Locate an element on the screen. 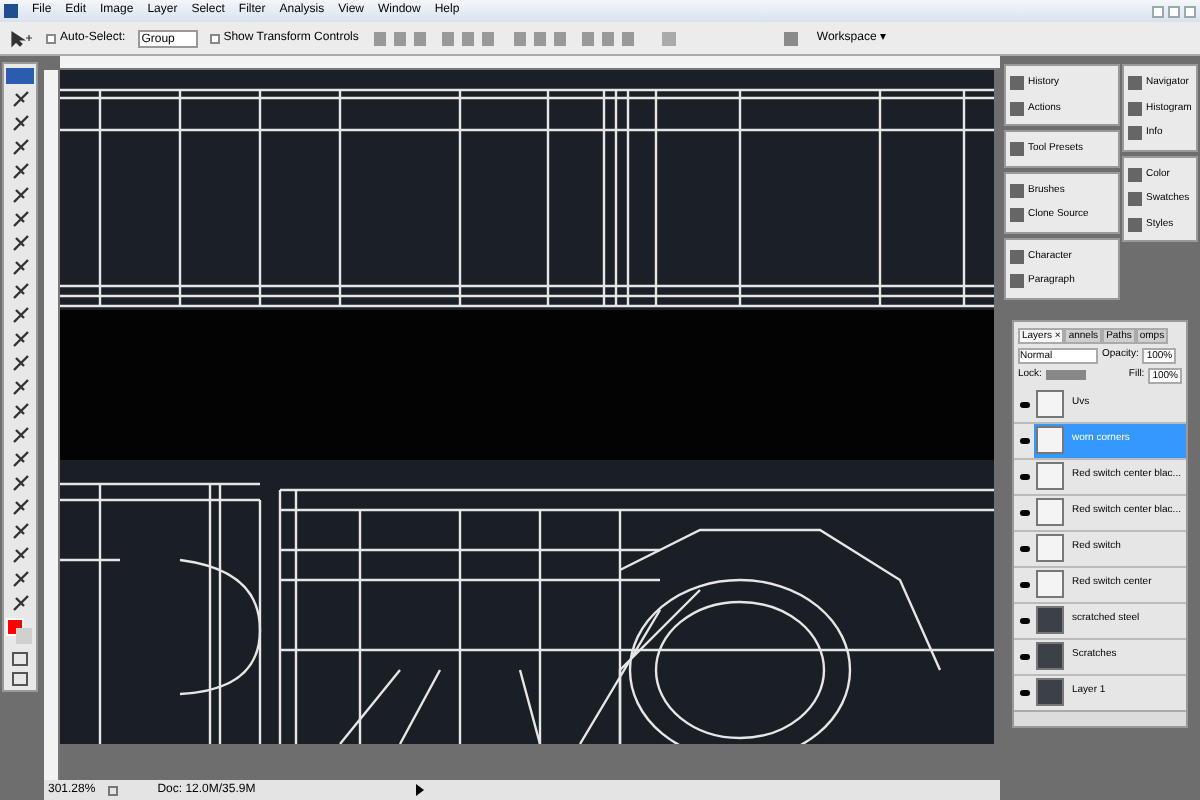 This screenshot has height=800, width=1200. quick-mask-icon is located at coordinates (20, 659).